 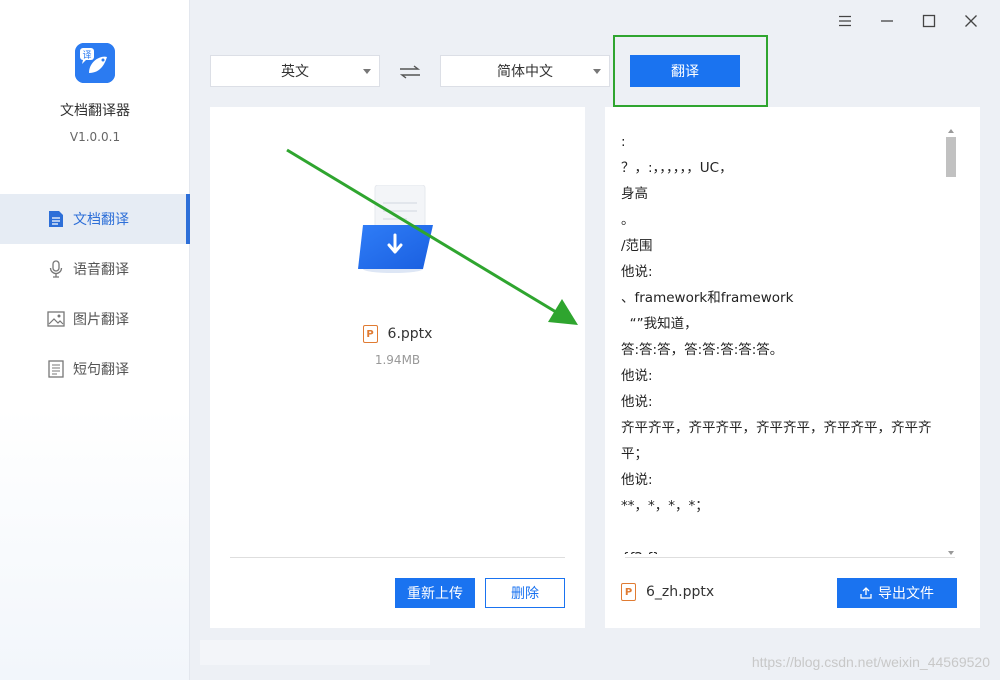 I want to click on microphone-icon, so click(x=56, y=269).